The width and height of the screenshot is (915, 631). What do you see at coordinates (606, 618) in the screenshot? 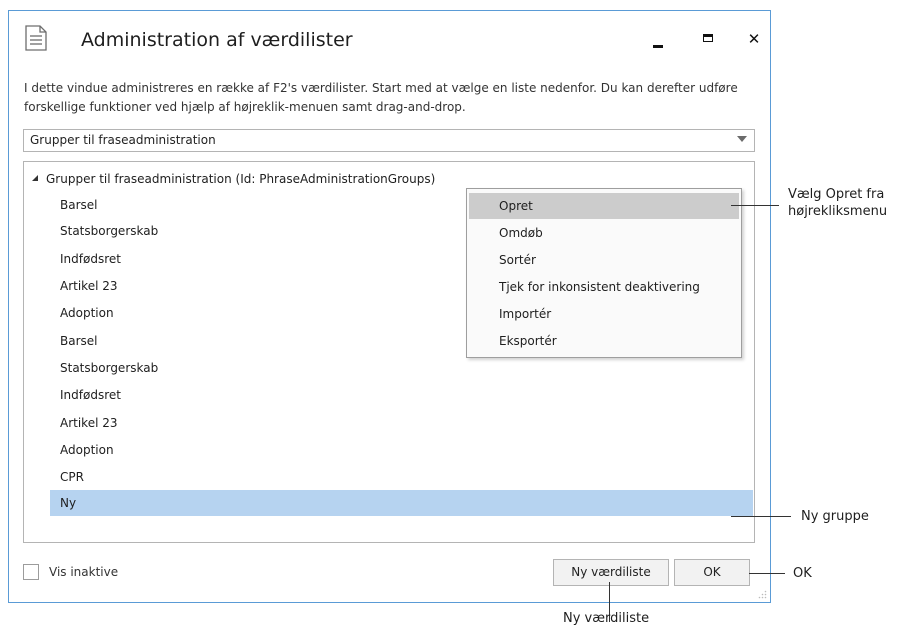
I see `callout-new-list: Ny værdiliste` at bounding box center [606, 618].